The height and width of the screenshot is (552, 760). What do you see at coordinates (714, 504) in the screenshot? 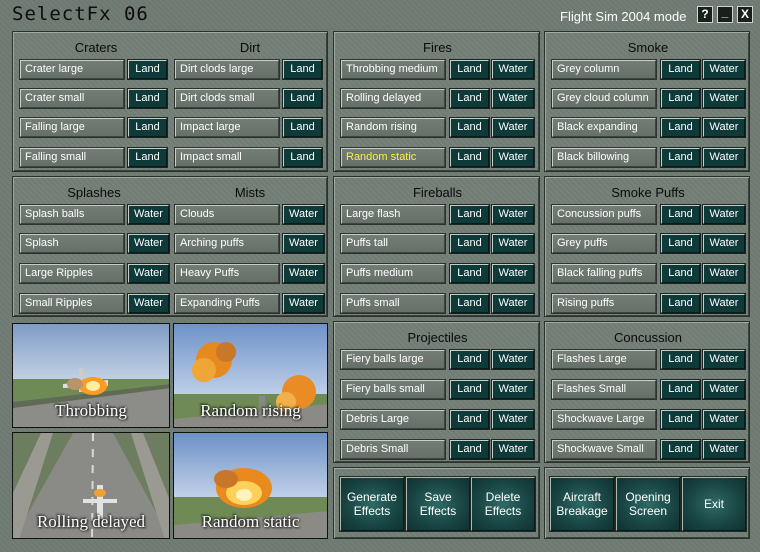
I see `exit-button: Exit` at bounding box center [714, 504].